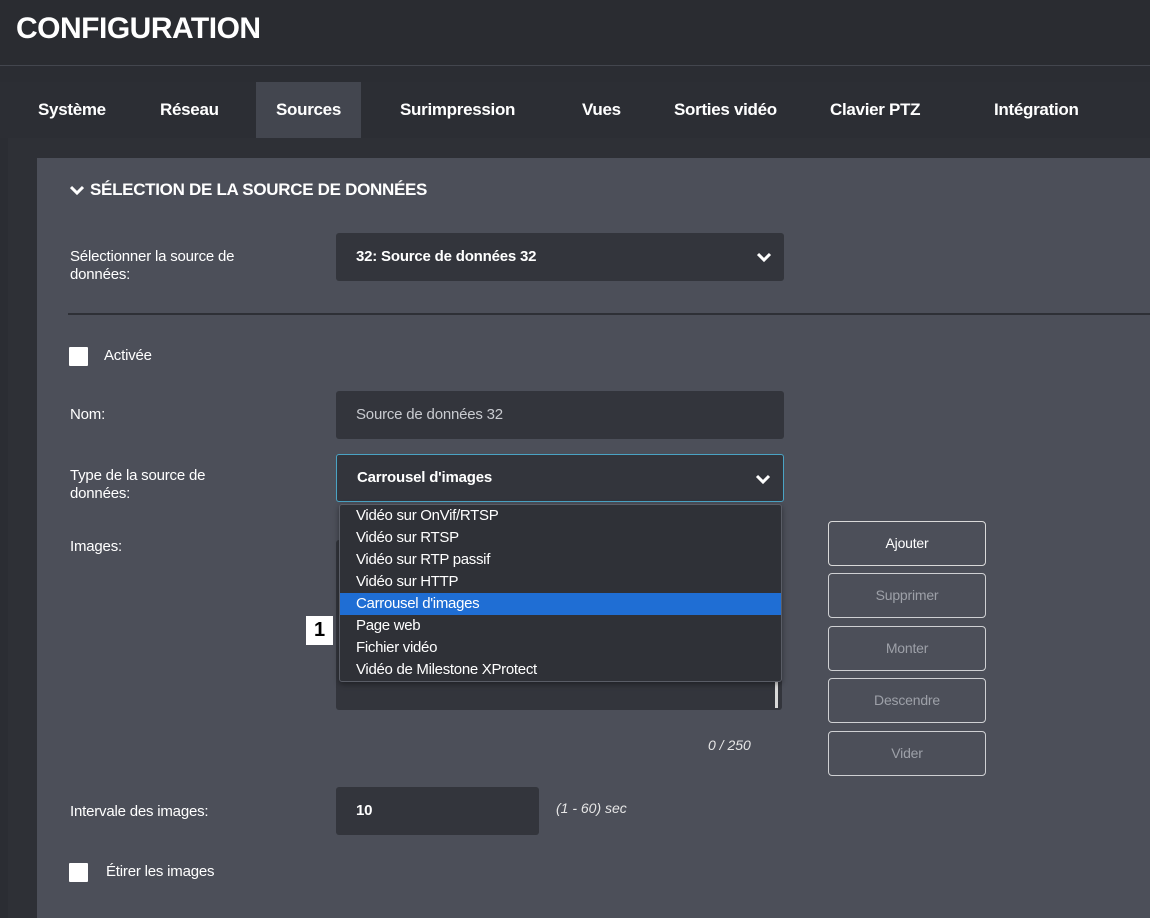 The image size is (1150, 918). What do you see at coordinates (907, 543) in the screenshot?
I see `add-button: Ajouter` at bounding box center [907, 543].